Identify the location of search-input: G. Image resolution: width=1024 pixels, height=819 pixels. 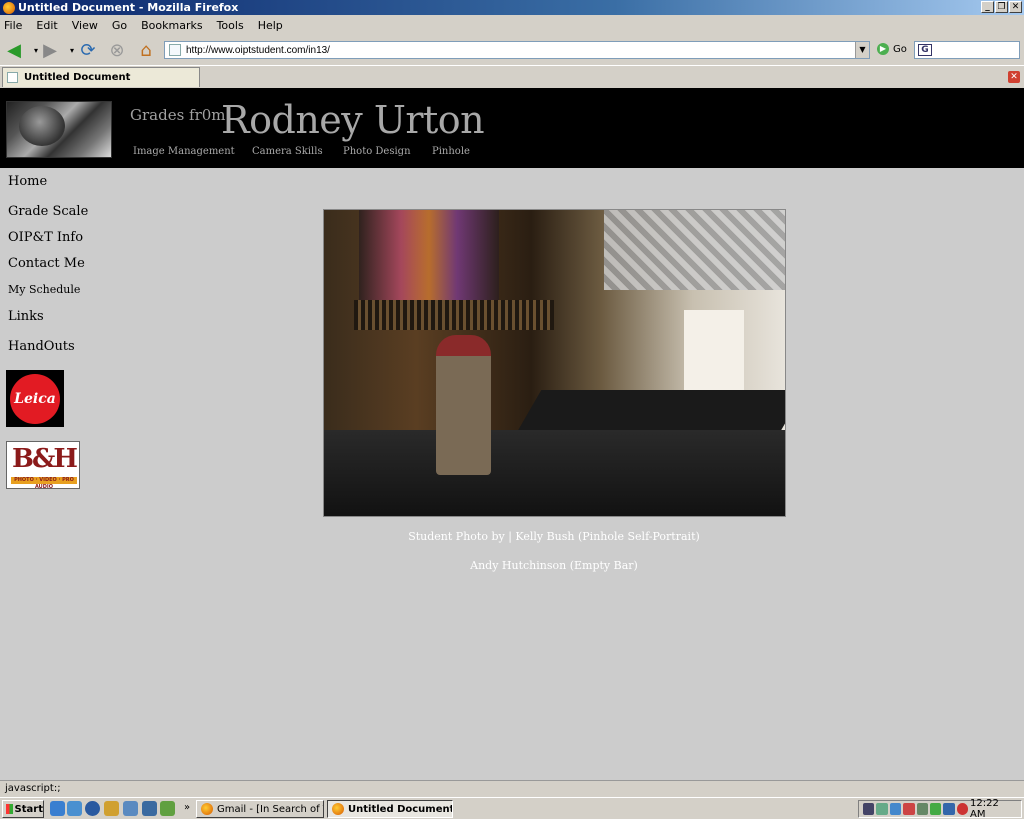
(967, 50).